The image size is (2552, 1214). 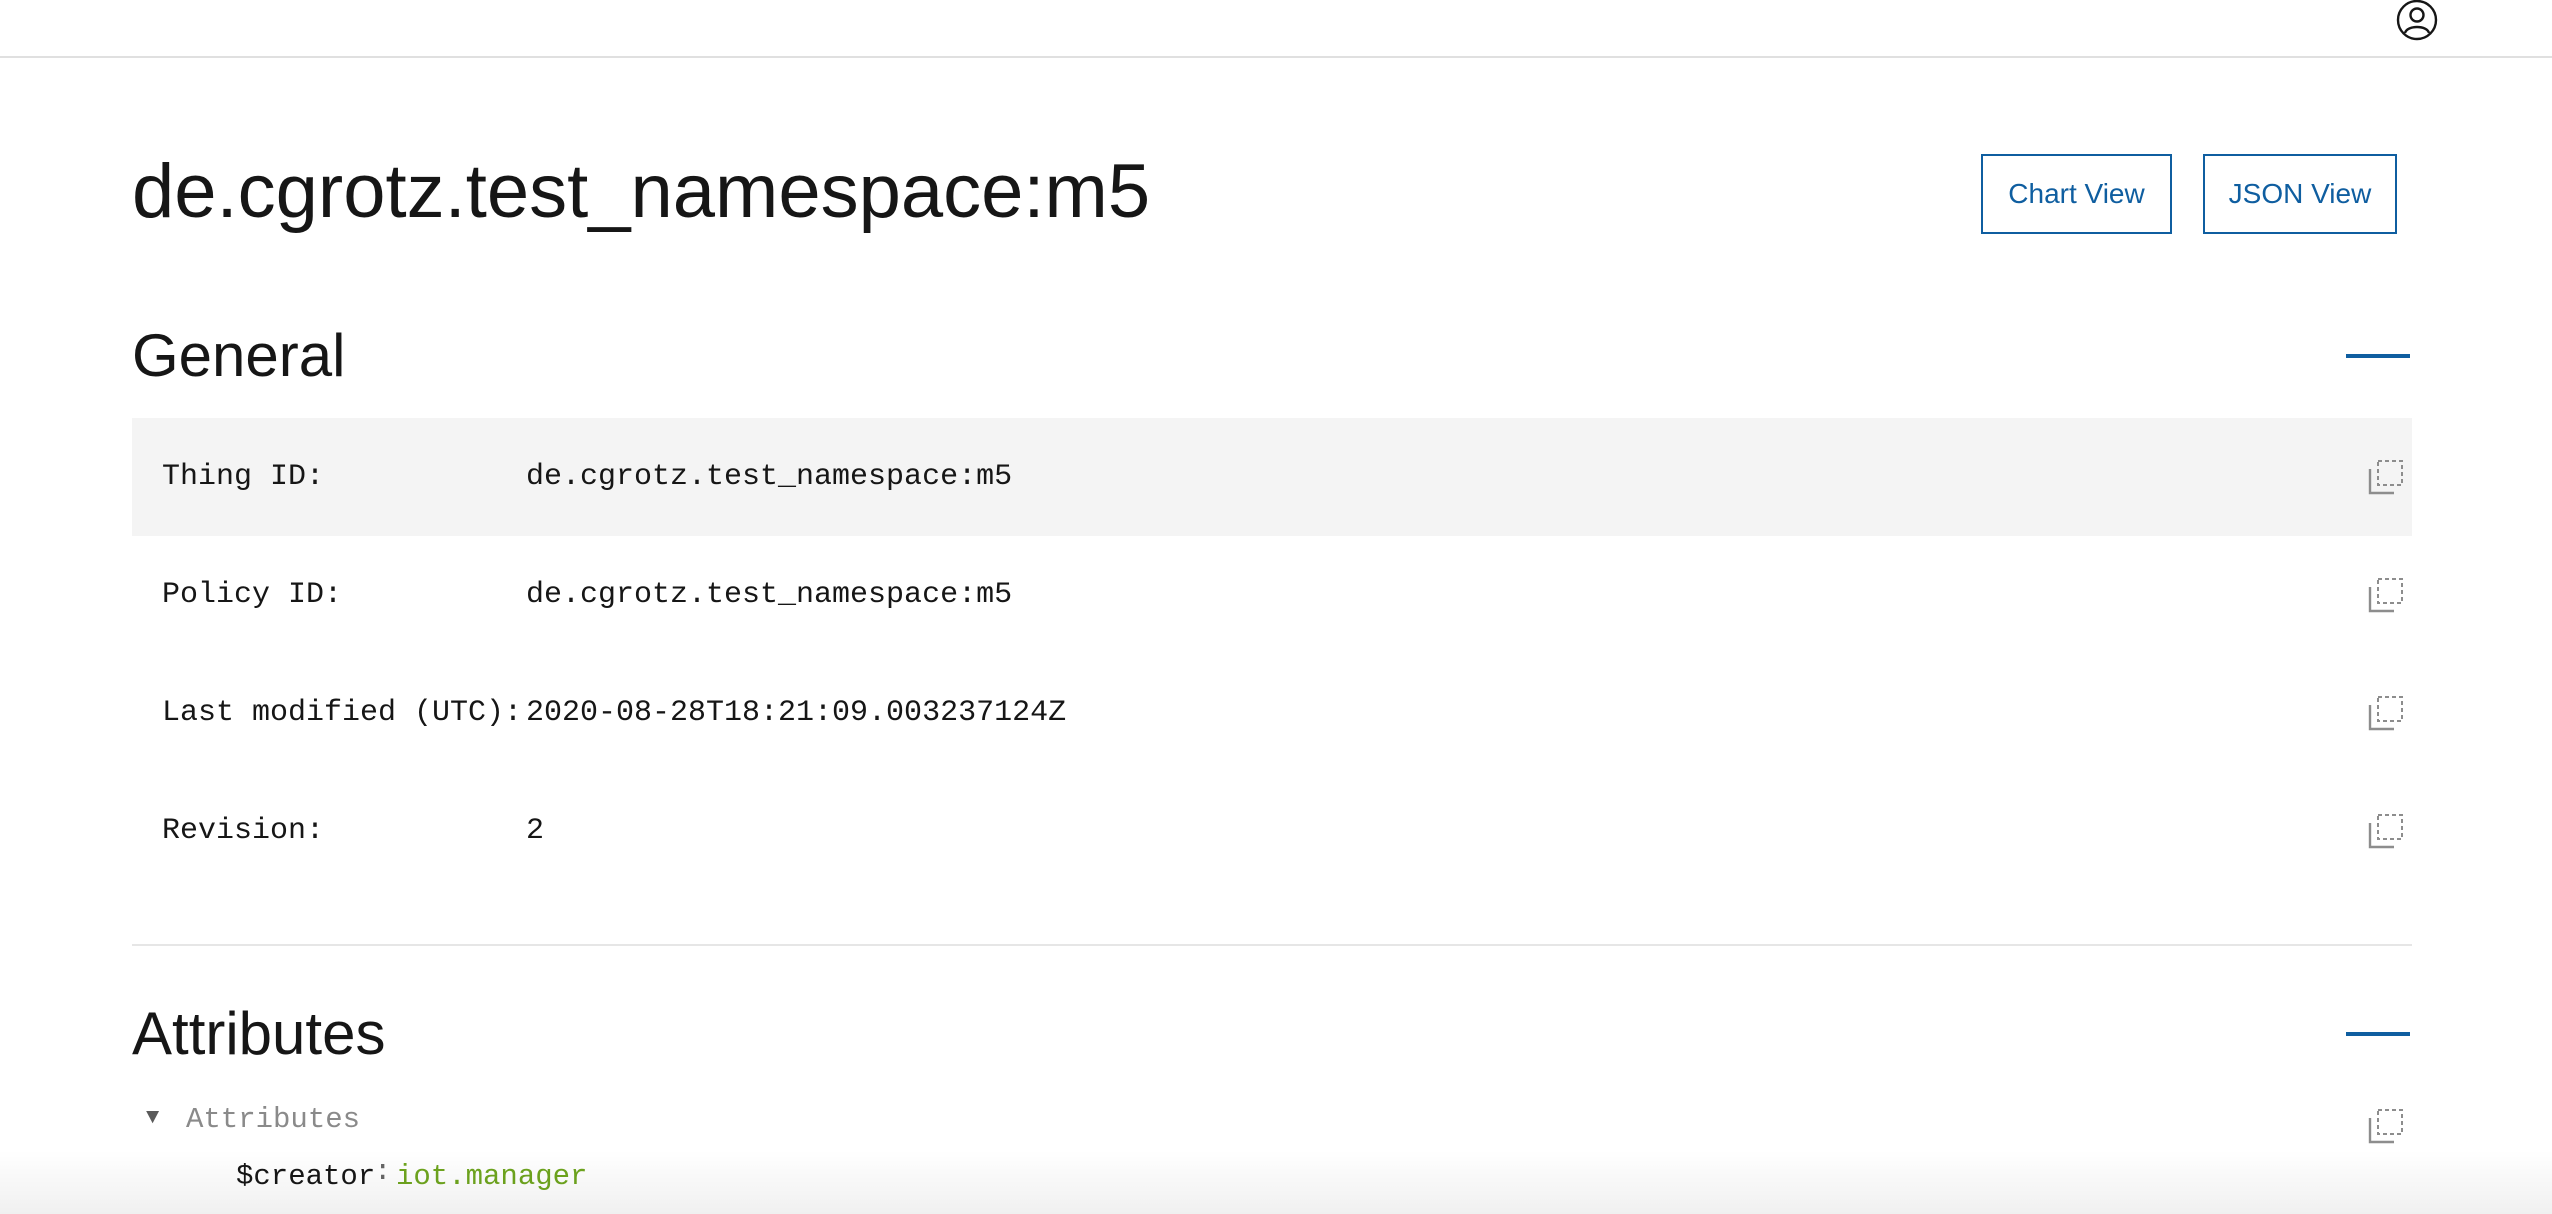 I want to click on triangle-down-icon: ▼, so click(x=158, y=1118).